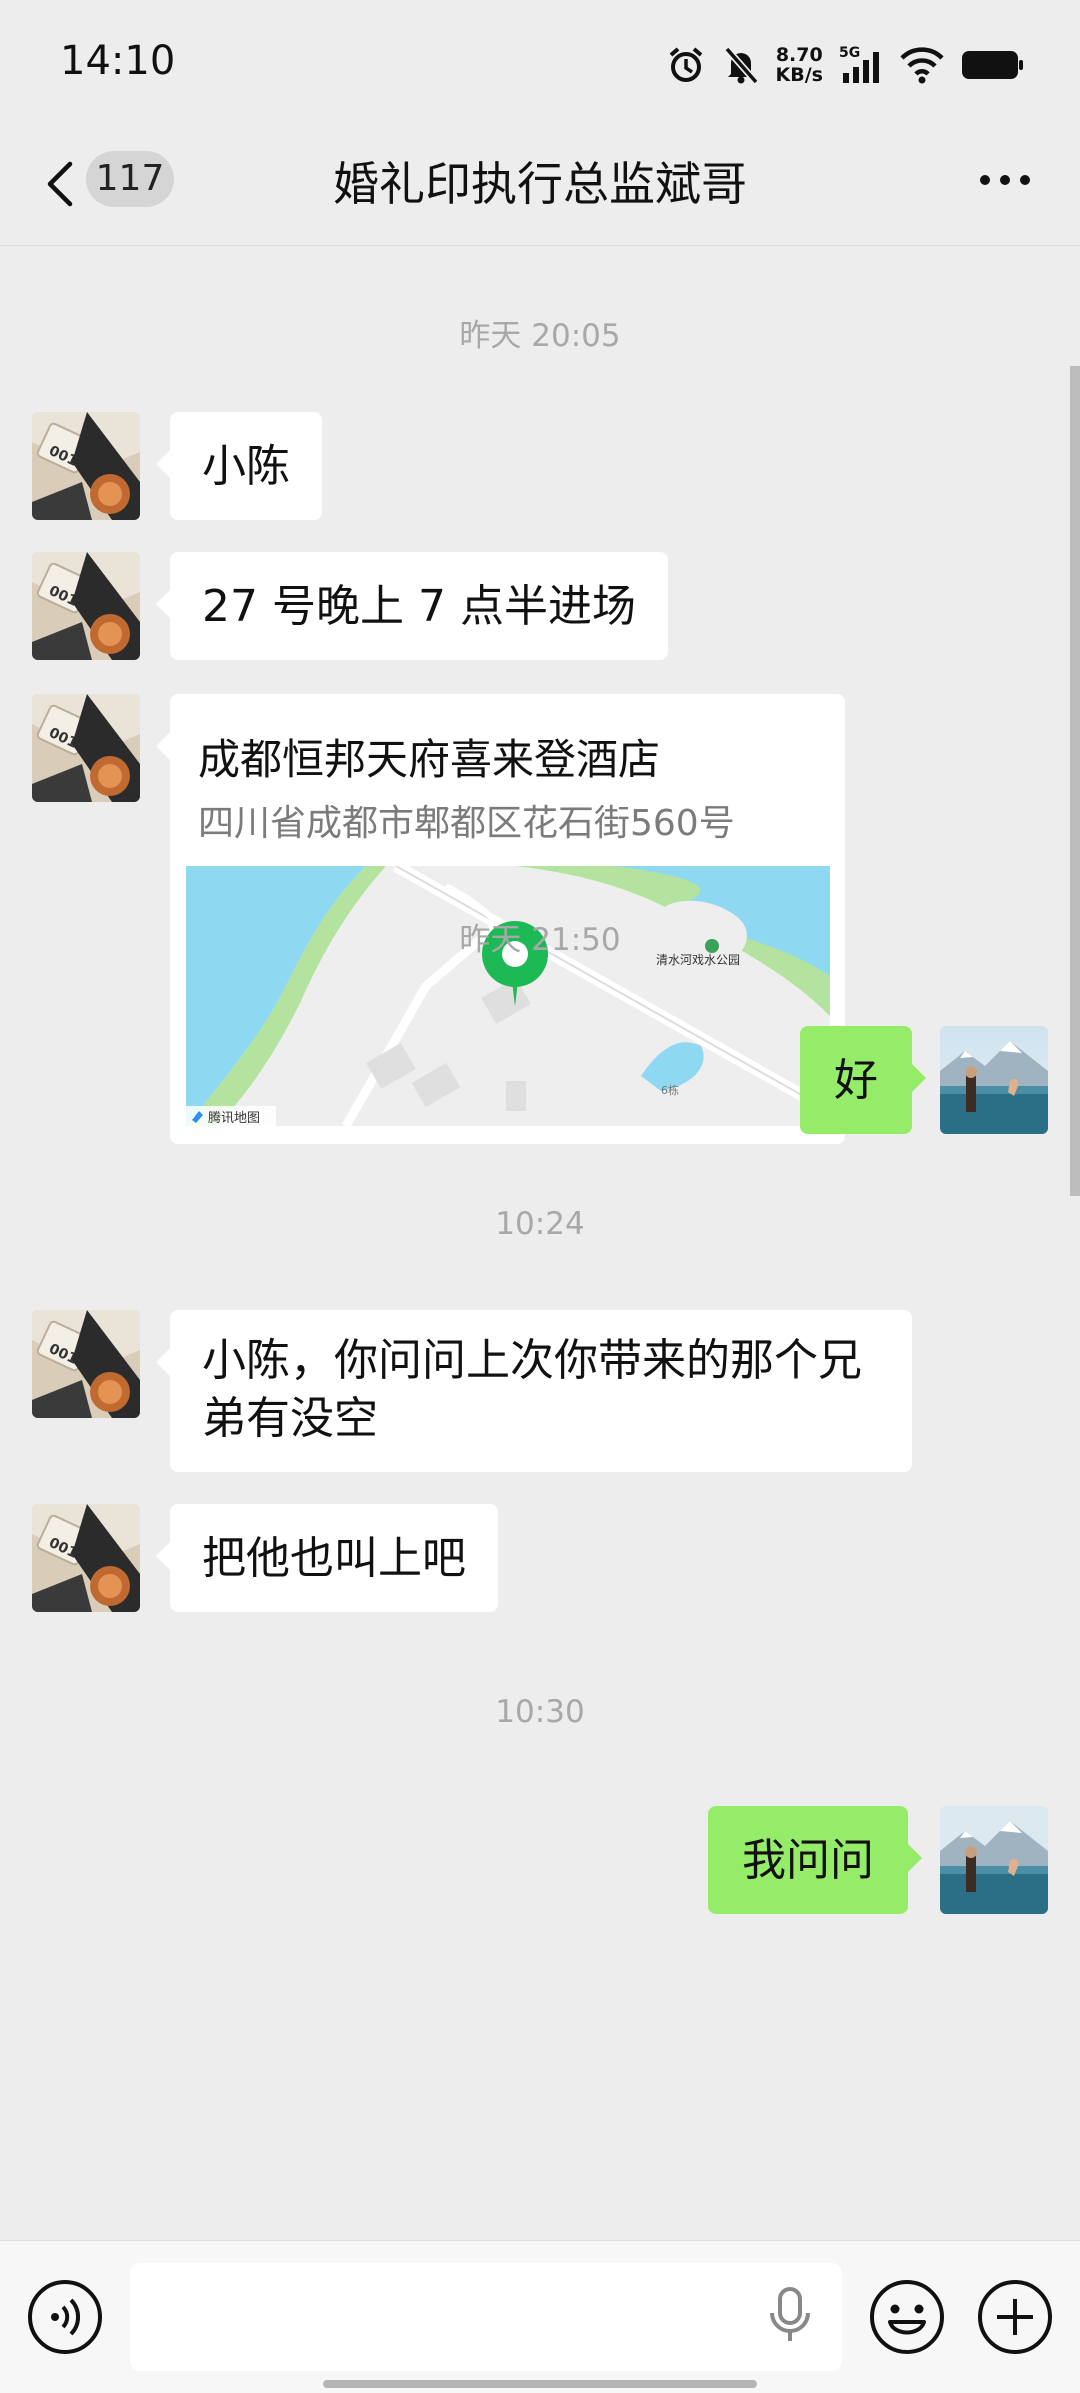 The height and width of the screenshot is (2393, 1080). I want to click on wifi-icon, so click(922, 65).